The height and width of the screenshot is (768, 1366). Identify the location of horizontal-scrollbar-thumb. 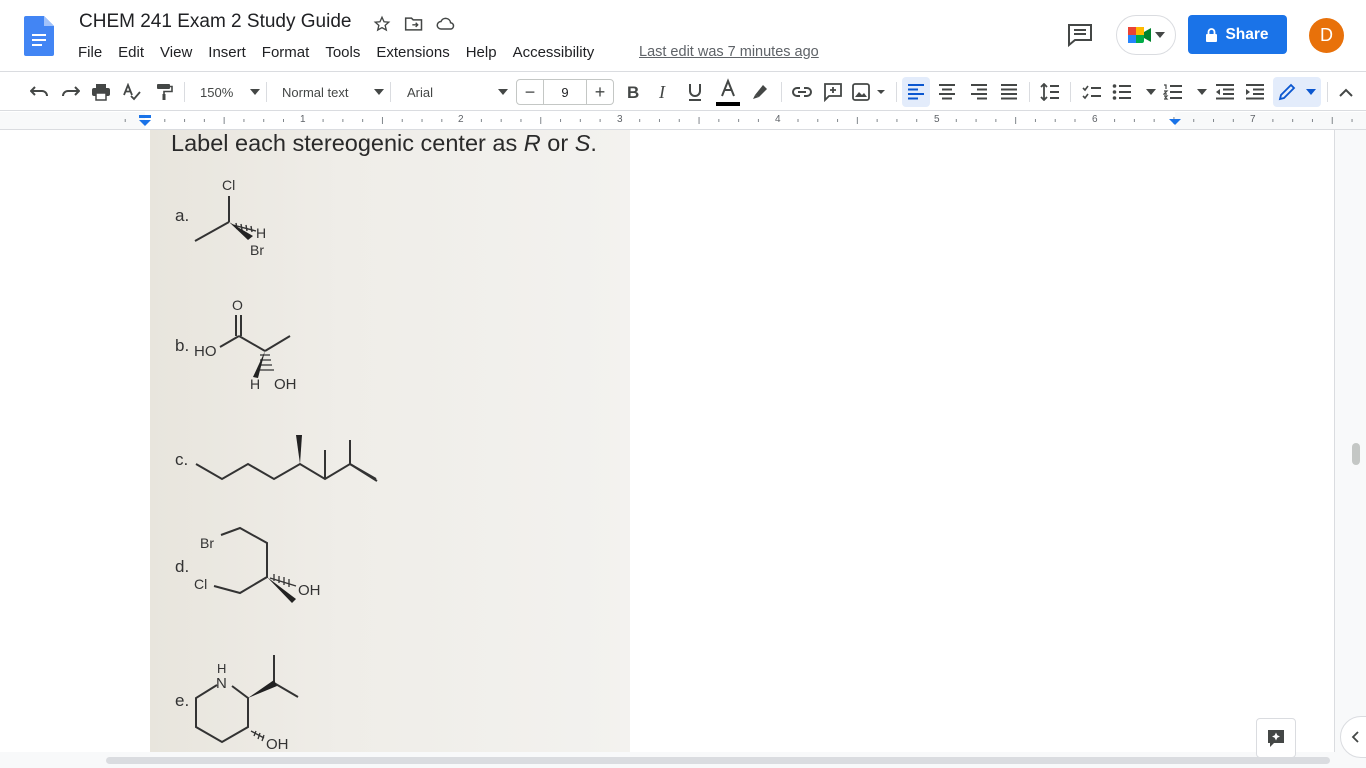
(718, 760).